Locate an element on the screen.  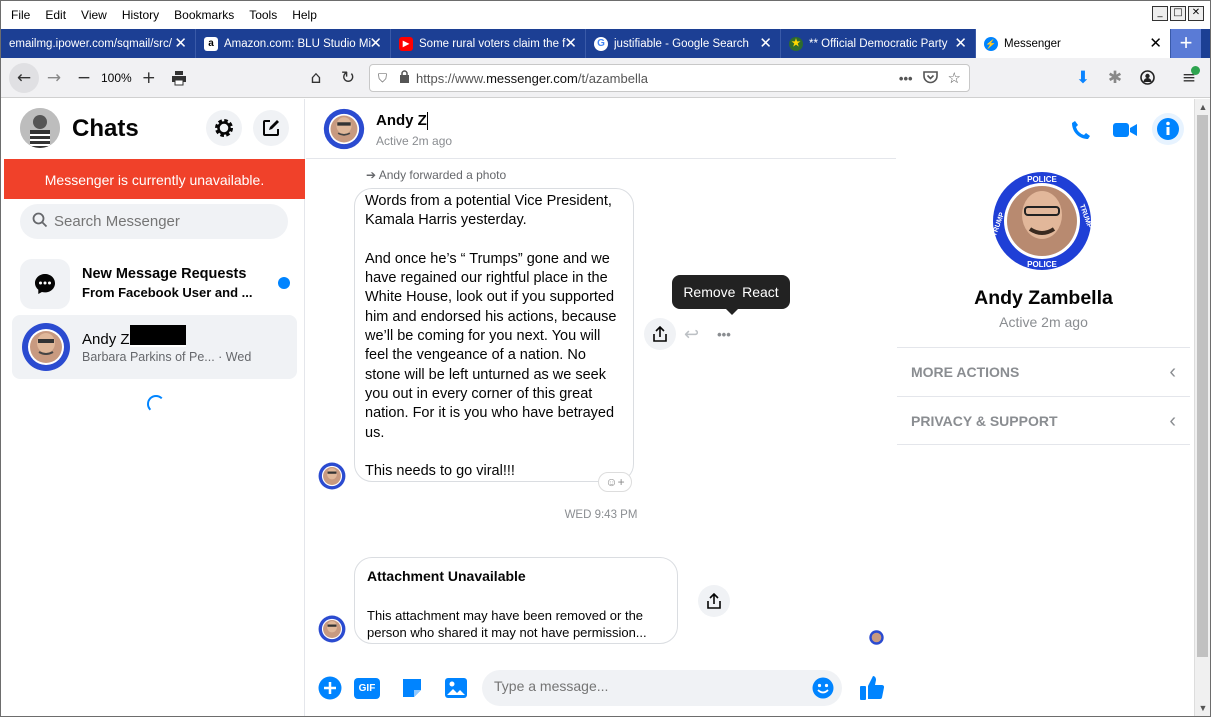
remove-option: Remove is located at coordinates (709, 292).